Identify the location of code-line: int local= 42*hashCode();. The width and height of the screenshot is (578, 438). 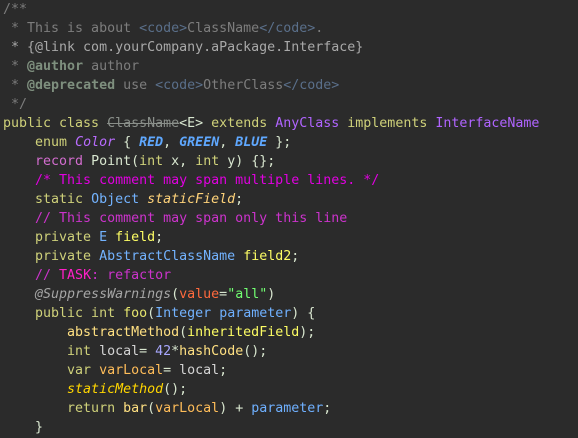
(135, 351).